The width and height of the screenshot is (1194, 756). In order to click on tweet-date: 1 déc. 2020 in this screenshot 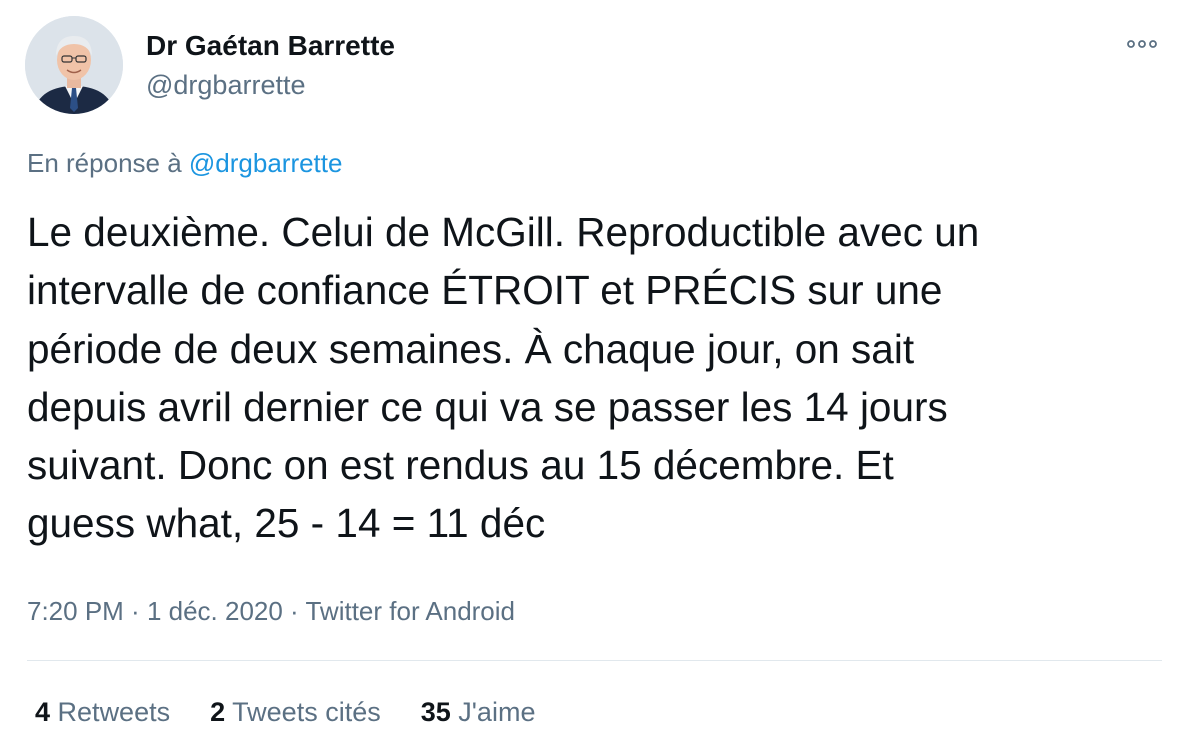, I will do `click(215, 611)`.